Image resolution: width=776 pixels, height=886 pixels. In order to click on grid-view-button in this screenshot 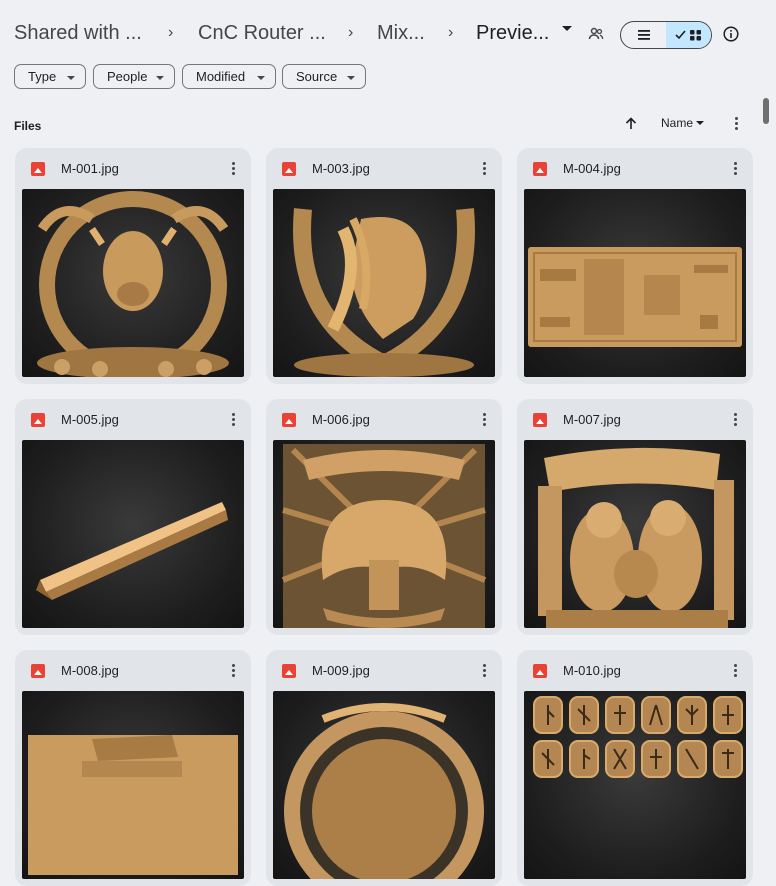, I will do `click(688, 35)`.